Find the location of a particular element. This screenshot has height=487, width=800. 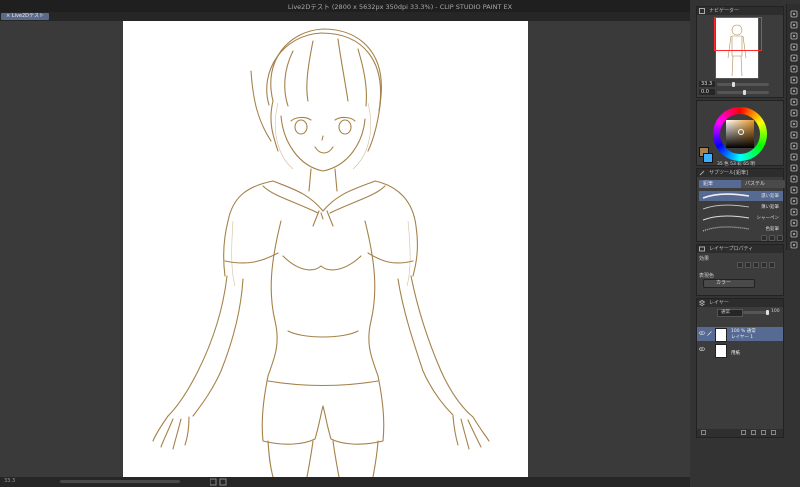

figure-icon is located at coordinates (794, 190).